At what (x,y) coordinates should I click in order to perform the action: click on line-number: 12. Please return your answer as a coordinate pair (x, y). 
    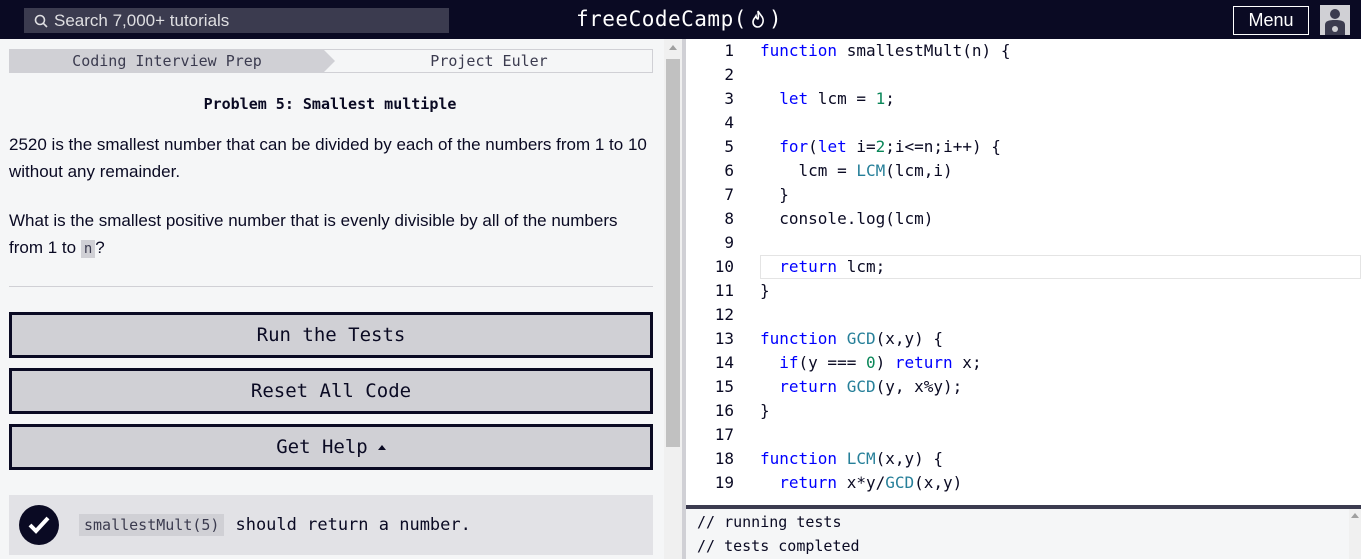
    Looking at the image, I should click on (724, 314).